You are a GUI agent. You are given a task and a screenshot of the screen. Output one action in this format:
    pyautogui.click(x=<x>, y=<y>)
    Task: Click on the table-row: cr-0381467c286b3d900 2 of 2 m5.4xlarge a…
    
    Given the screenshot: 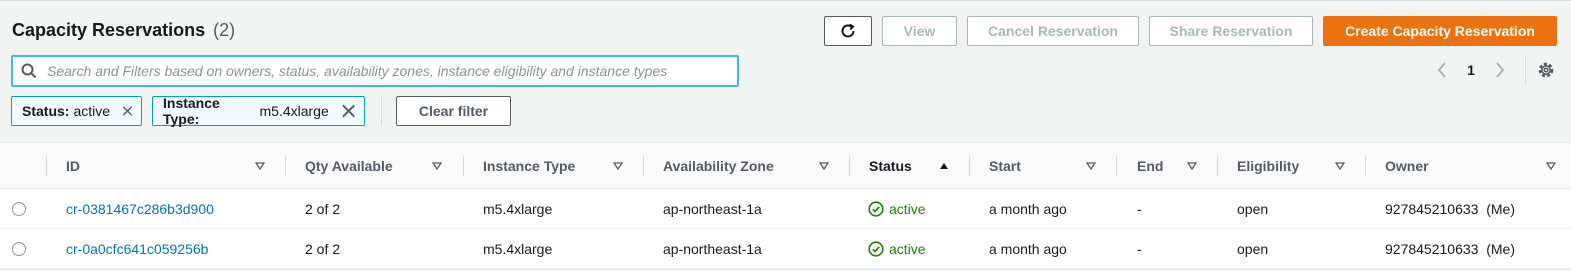 What is the action you would take?
    pyautogui.click(x=785, y=209)
    